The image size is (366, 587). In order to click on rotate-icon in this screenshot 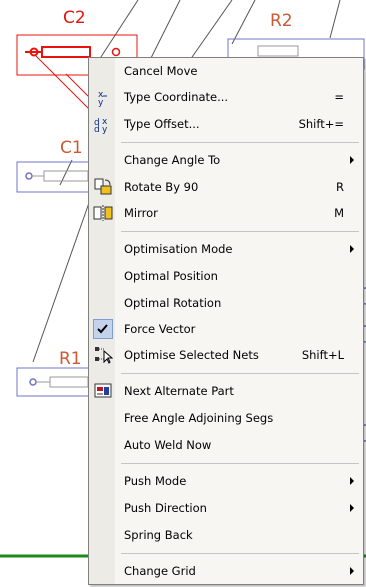, I will do `click(103, 187)`.